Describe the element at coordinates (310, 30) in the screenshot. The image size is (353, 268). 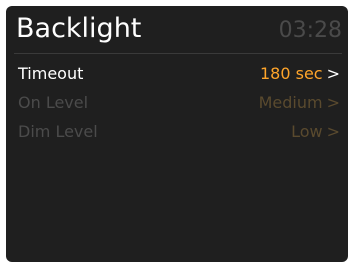
I see `clock: 03:28` at that location.